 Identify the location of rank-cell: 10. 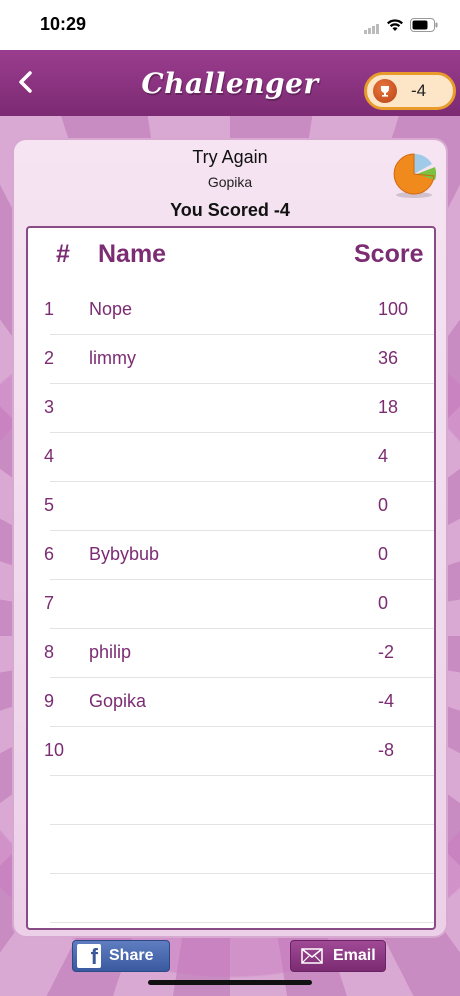
(54, 750).